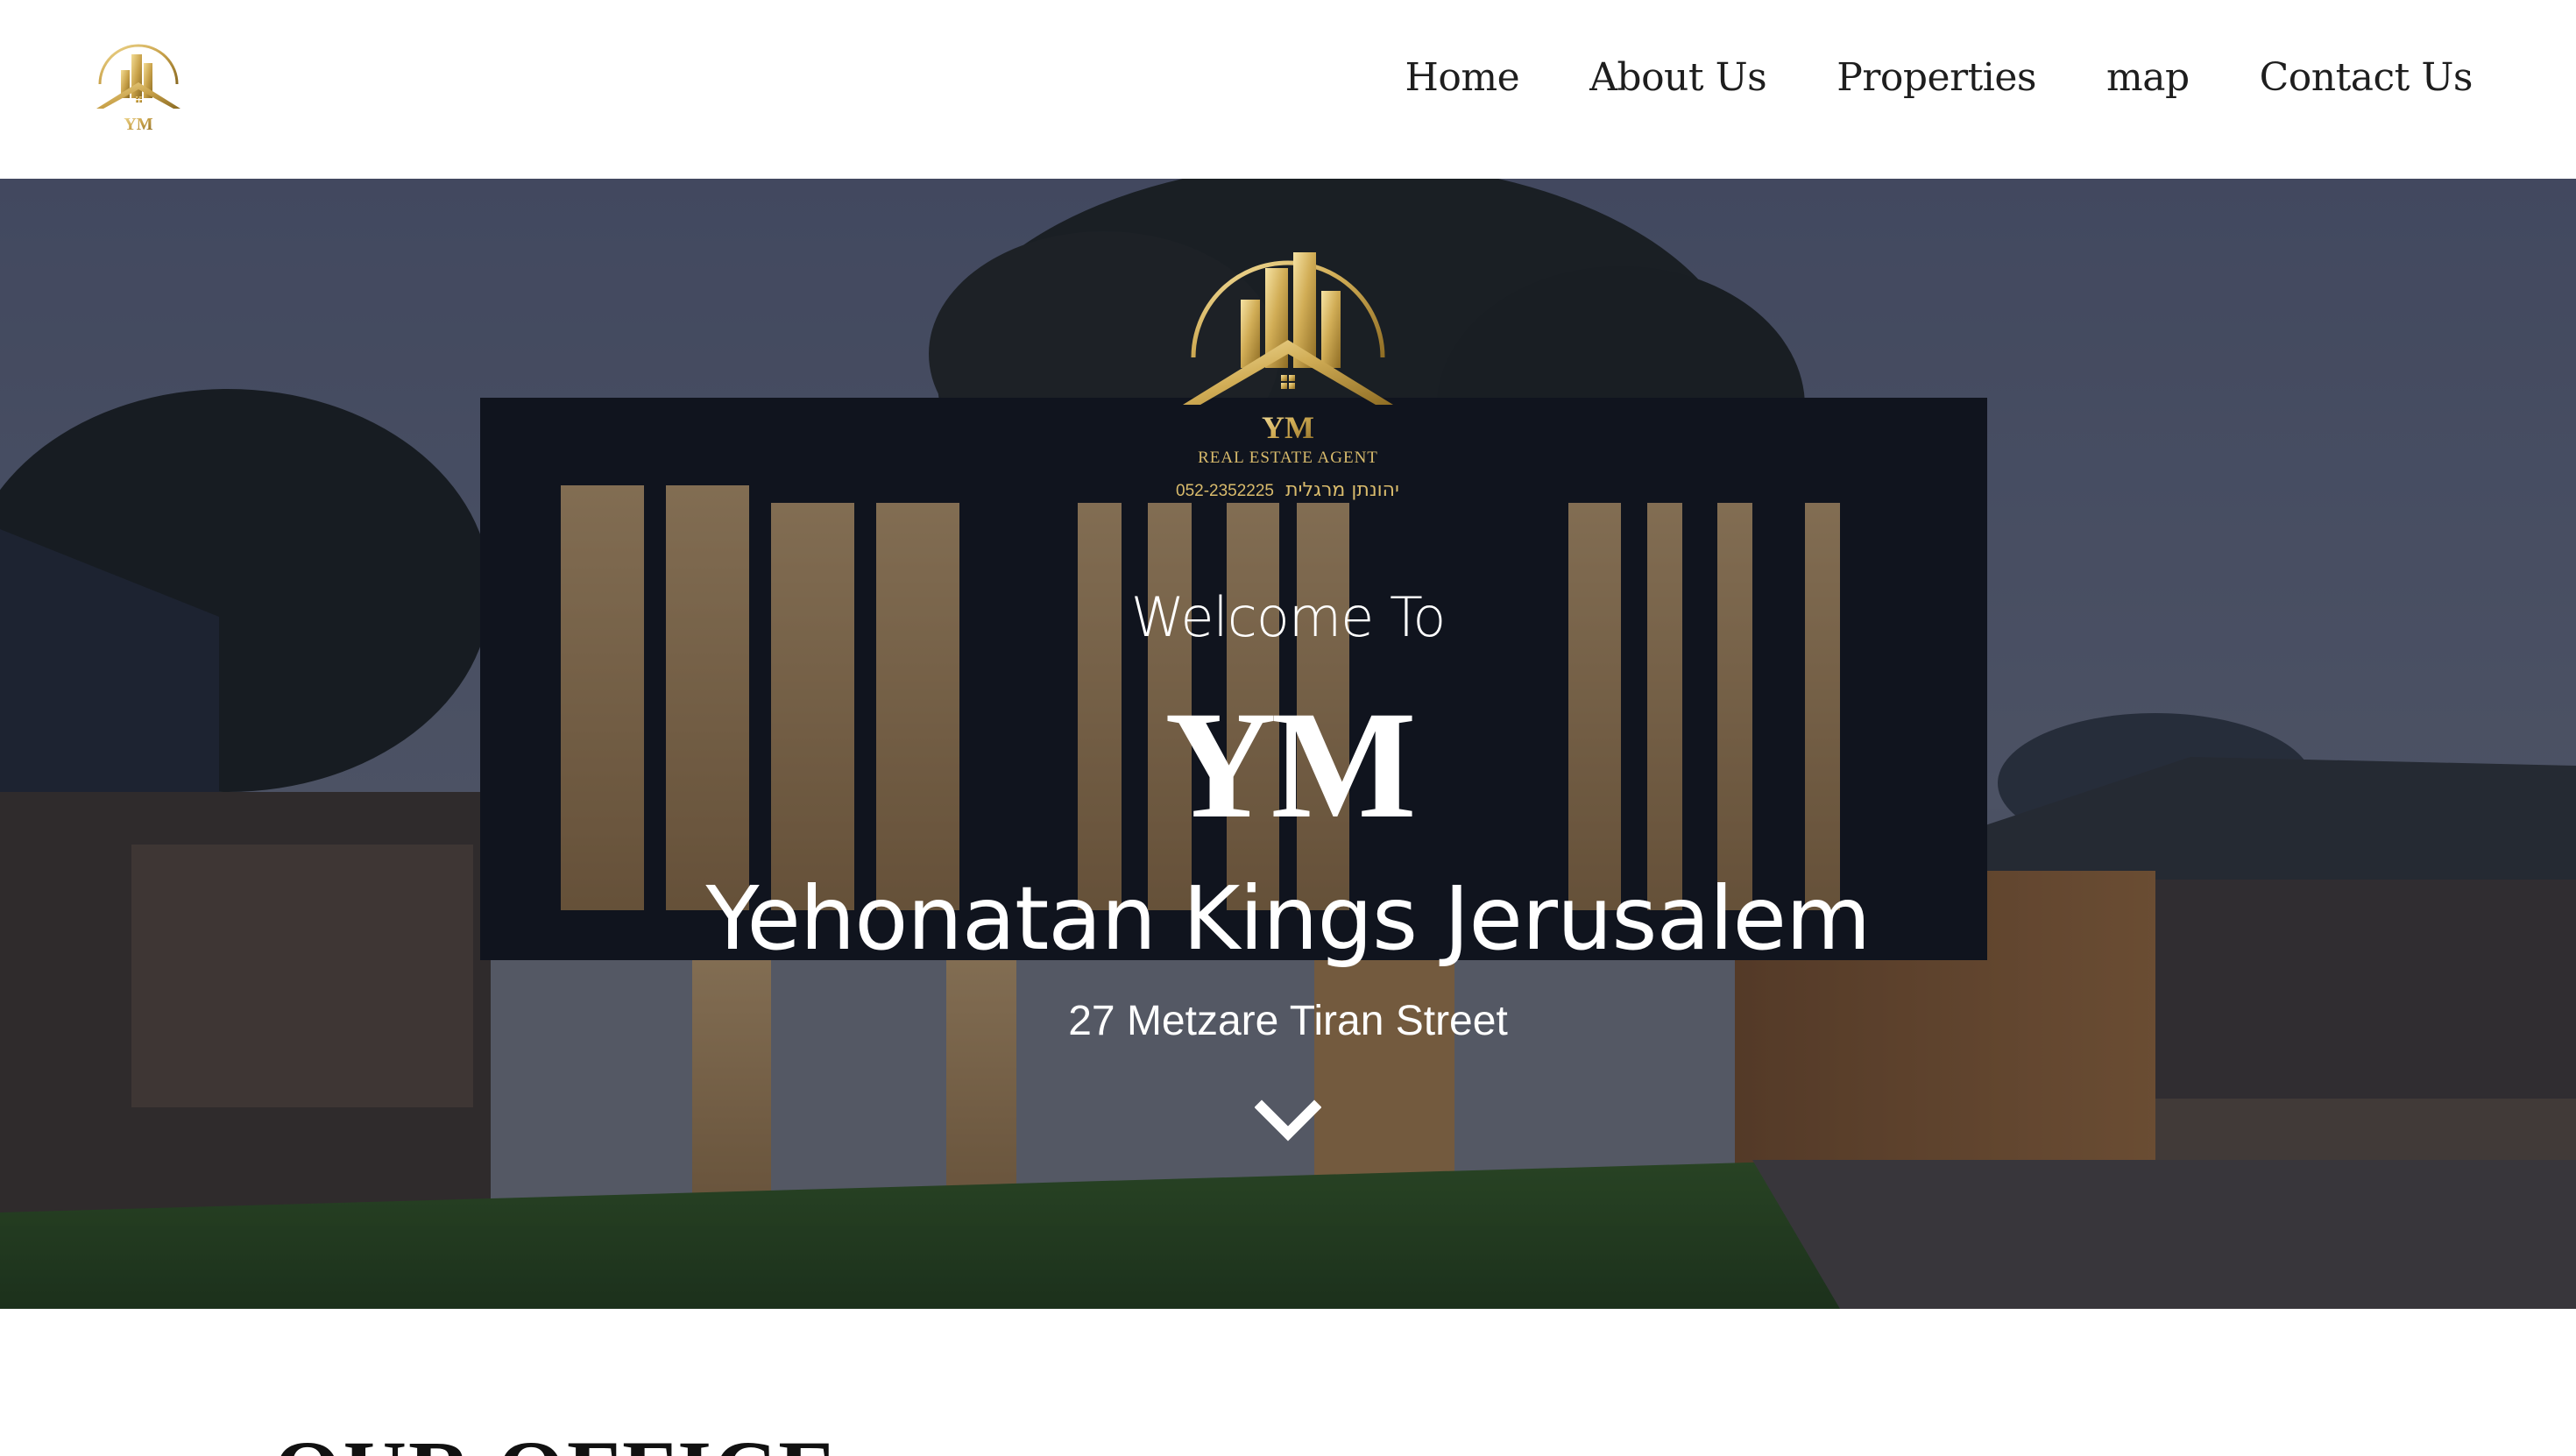 This screenshot has height=1456, width=2576. Describe the element at coordinates (1288, 919) in the screenshot. I see `hero-agent-name: Yehonatan Kings Jerusalem` at that location.